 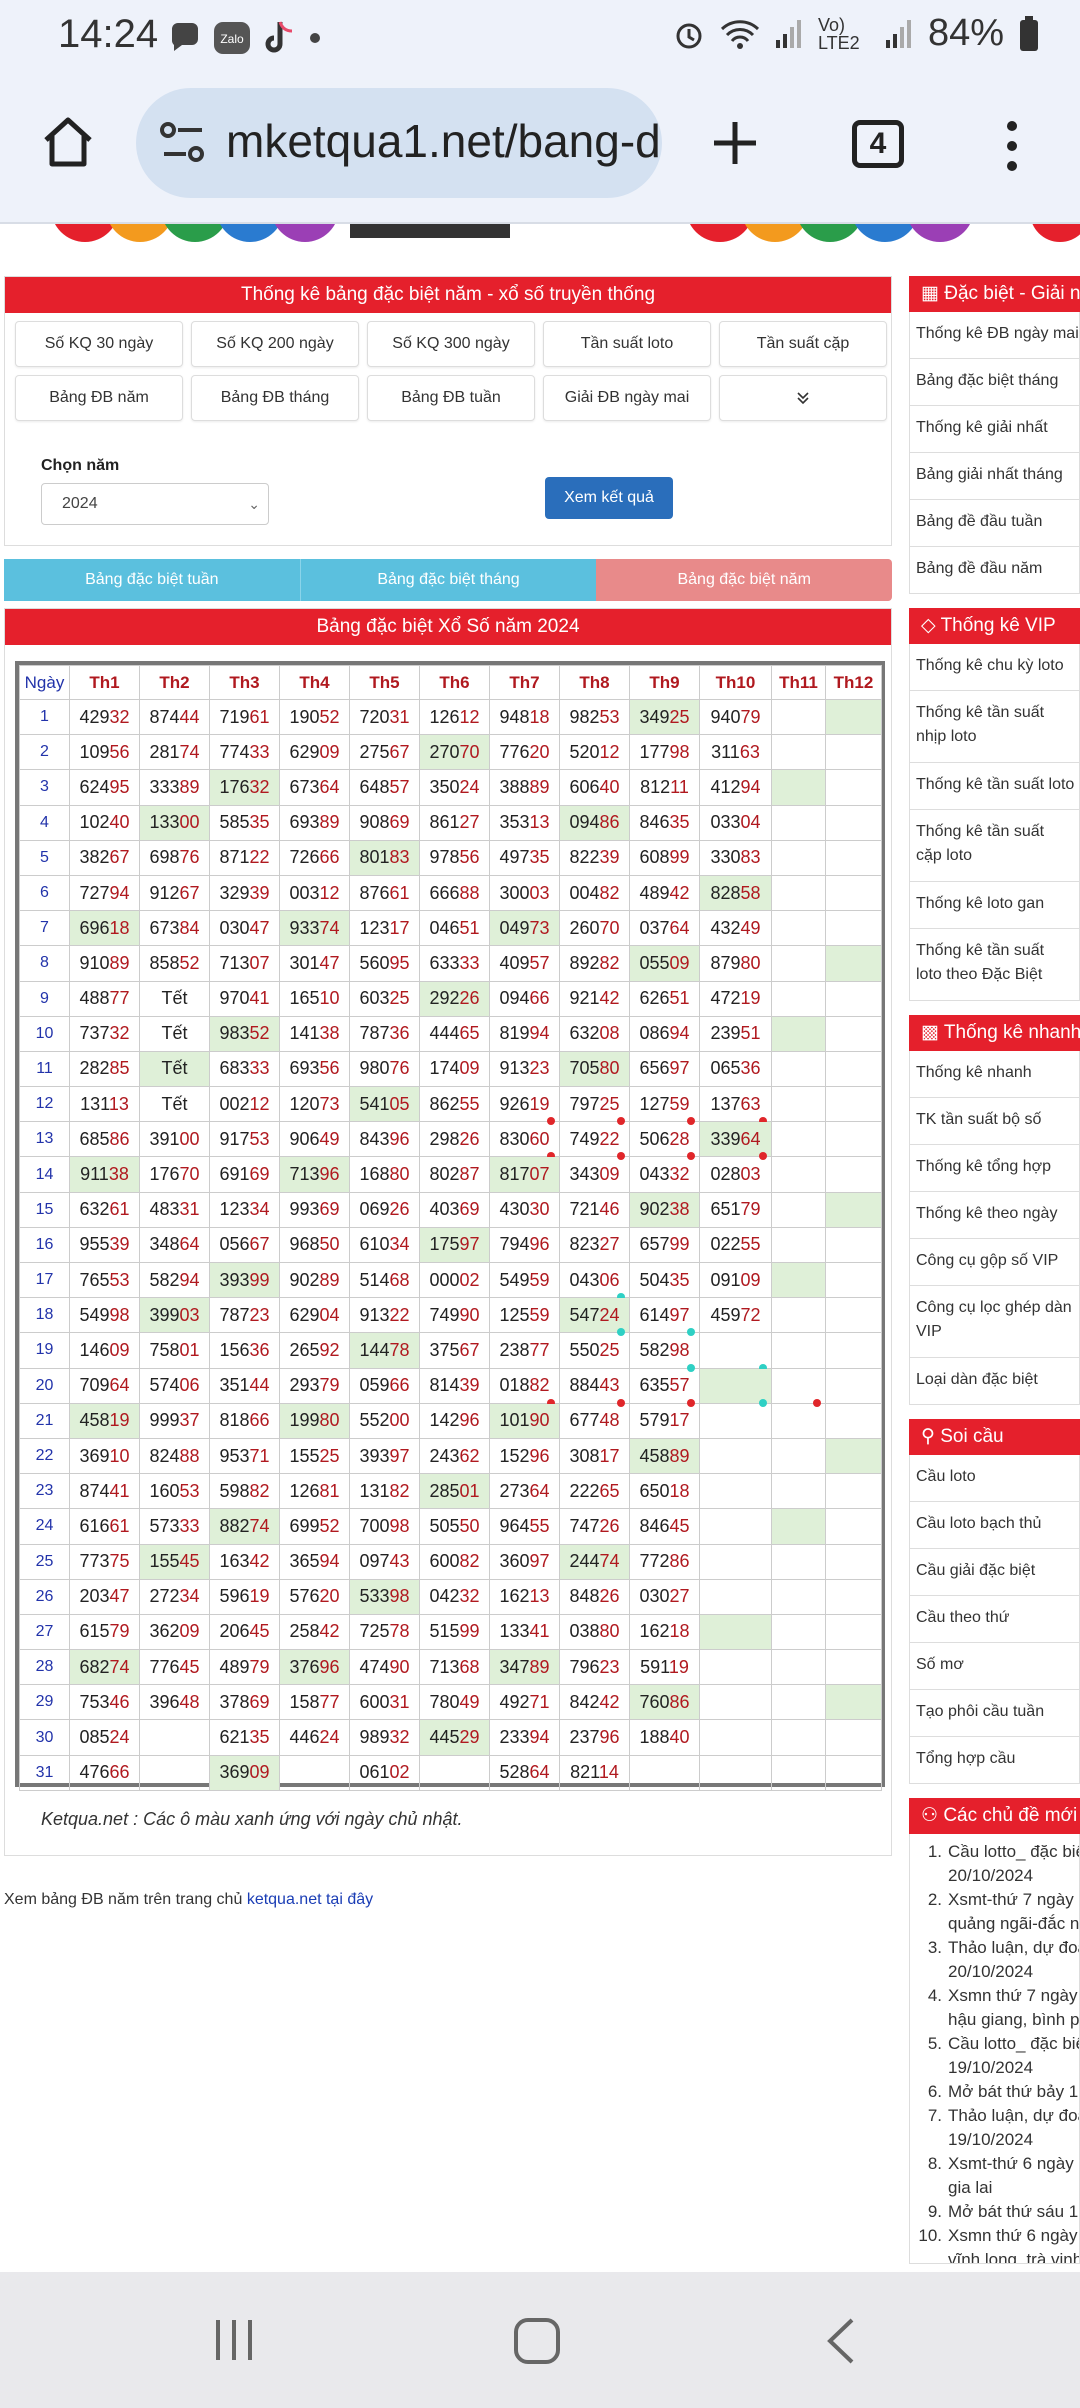 I want to click on topic-item-6: 6. Mở bát thứ bảy 19, so click(x=996, y=2092).